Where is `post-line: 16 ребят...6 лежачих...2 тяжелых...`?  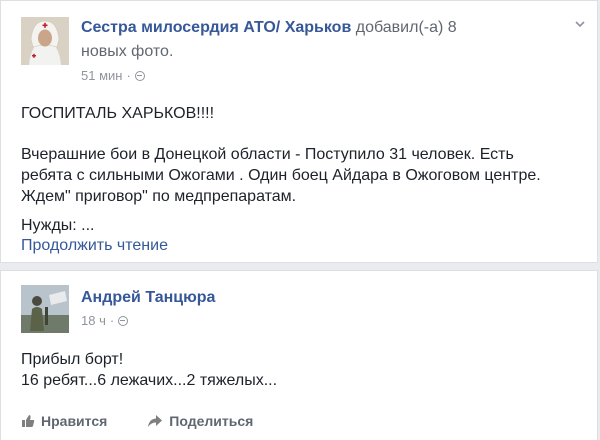
post-line: 16 ребят...6 лежачих...2 тяжелых... is located at coordinates (149, 380).